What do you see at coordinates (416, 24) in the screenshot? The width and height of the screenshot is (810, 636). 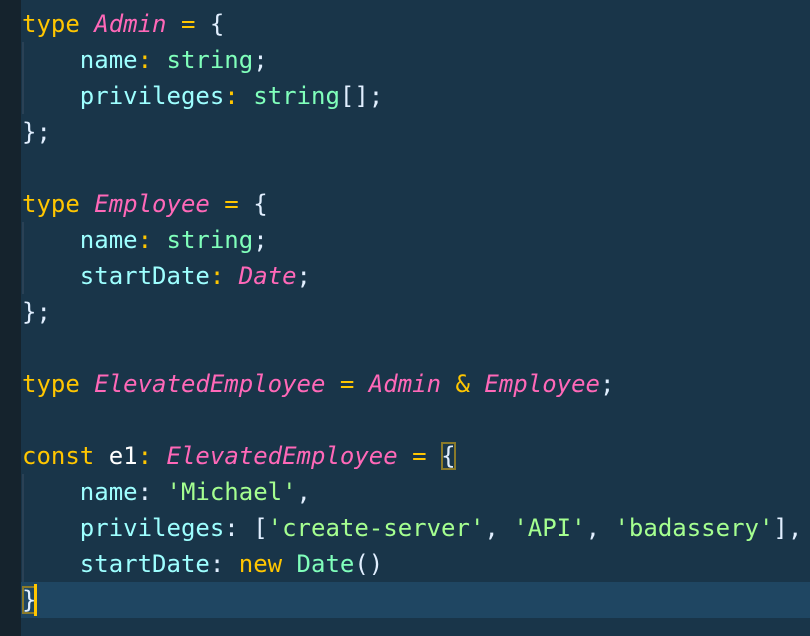 I see `code-line: type Admin = {` at bounding box center [416, 24].